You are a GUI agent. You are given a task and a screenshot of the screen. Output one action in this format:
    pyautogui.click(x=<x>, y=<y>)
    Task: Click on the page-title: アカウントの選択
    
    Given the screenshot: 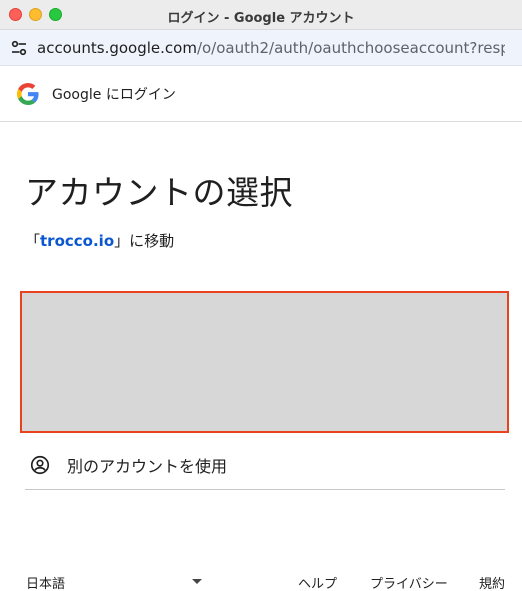 What is the action you would take?
    pyautogui.click(x=159, y=192)
    